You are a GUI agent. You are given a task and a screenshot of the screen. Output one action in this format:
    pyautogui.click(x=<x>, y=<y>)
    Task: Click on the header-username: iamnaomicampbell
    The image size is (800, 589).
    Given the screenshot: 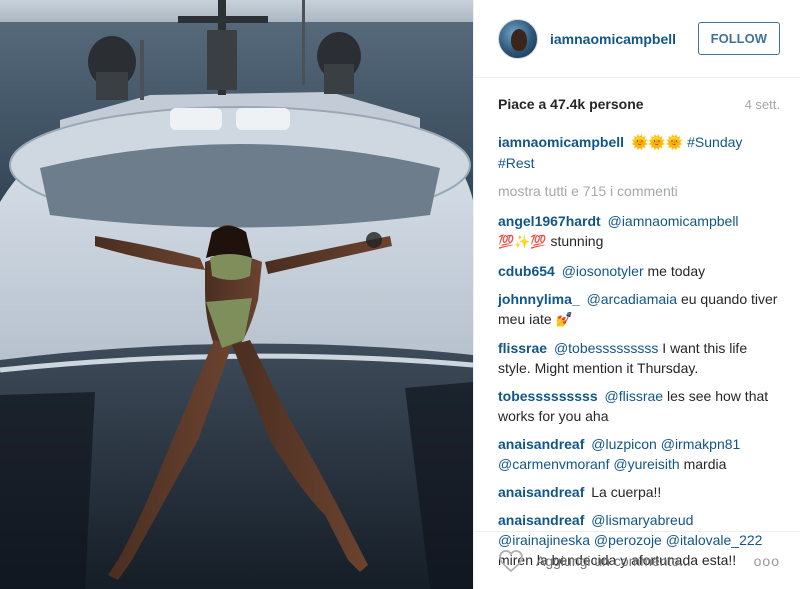 What is the action you would take?
    pyautogui.click(x=624, y=39)
    